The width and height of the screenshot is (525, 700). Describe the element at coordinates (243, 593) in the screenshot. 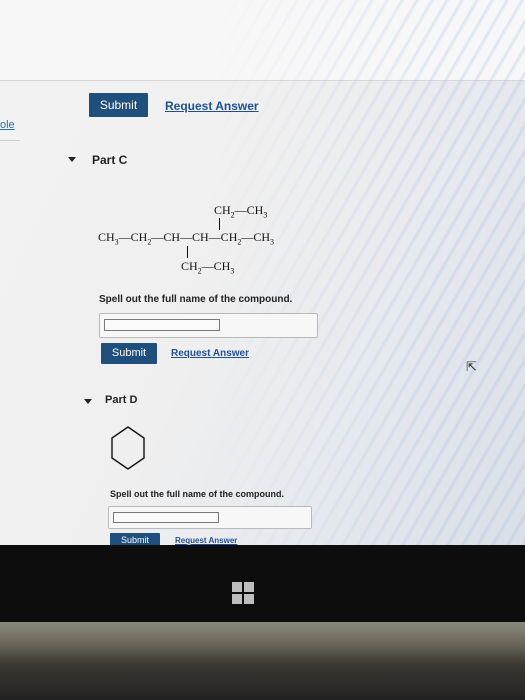

I see `windows-logo-icon` at that location.